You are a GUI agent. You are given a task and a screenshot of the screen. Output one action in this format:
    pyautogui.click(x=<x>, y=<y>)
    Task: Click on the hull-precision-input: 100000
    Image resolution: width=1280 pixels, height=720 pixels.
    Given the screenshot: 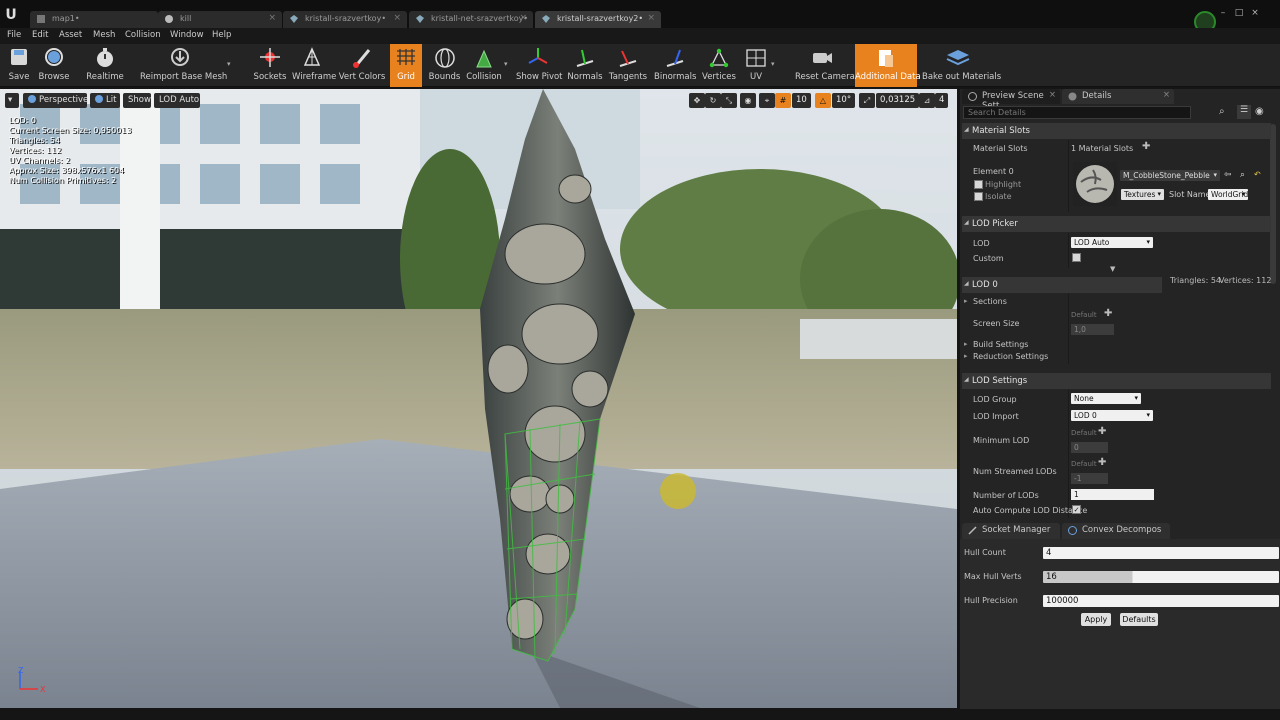 What is the action you would take?
    pyautogui.click(x=1161, y=601)
    